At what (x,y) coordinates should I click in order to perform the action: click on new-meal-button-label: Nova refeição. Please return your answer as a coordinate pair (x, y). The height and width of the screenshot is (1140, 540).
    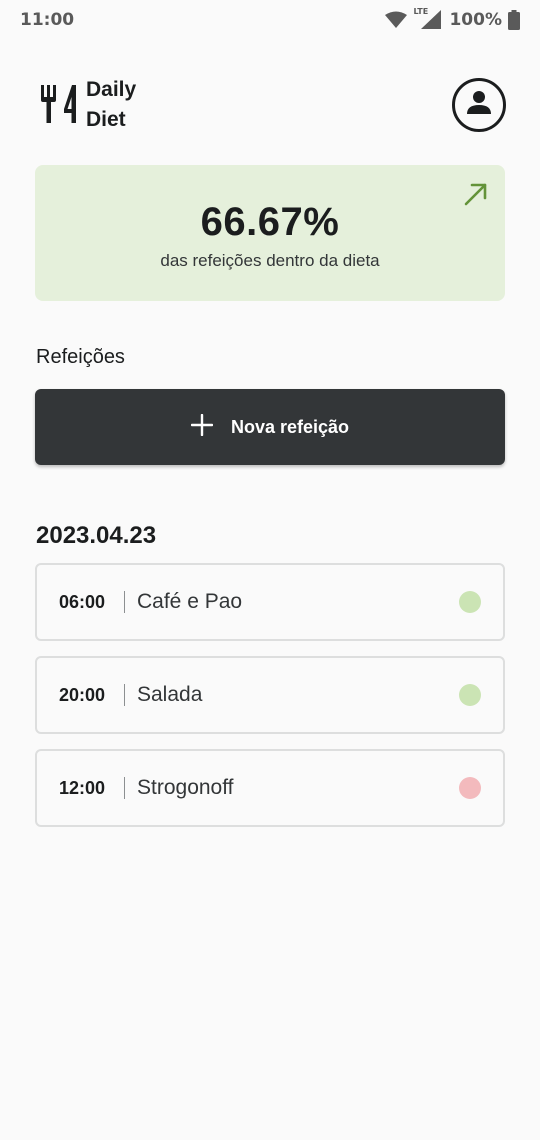
    Looking at the image, I should click on (290, 426).